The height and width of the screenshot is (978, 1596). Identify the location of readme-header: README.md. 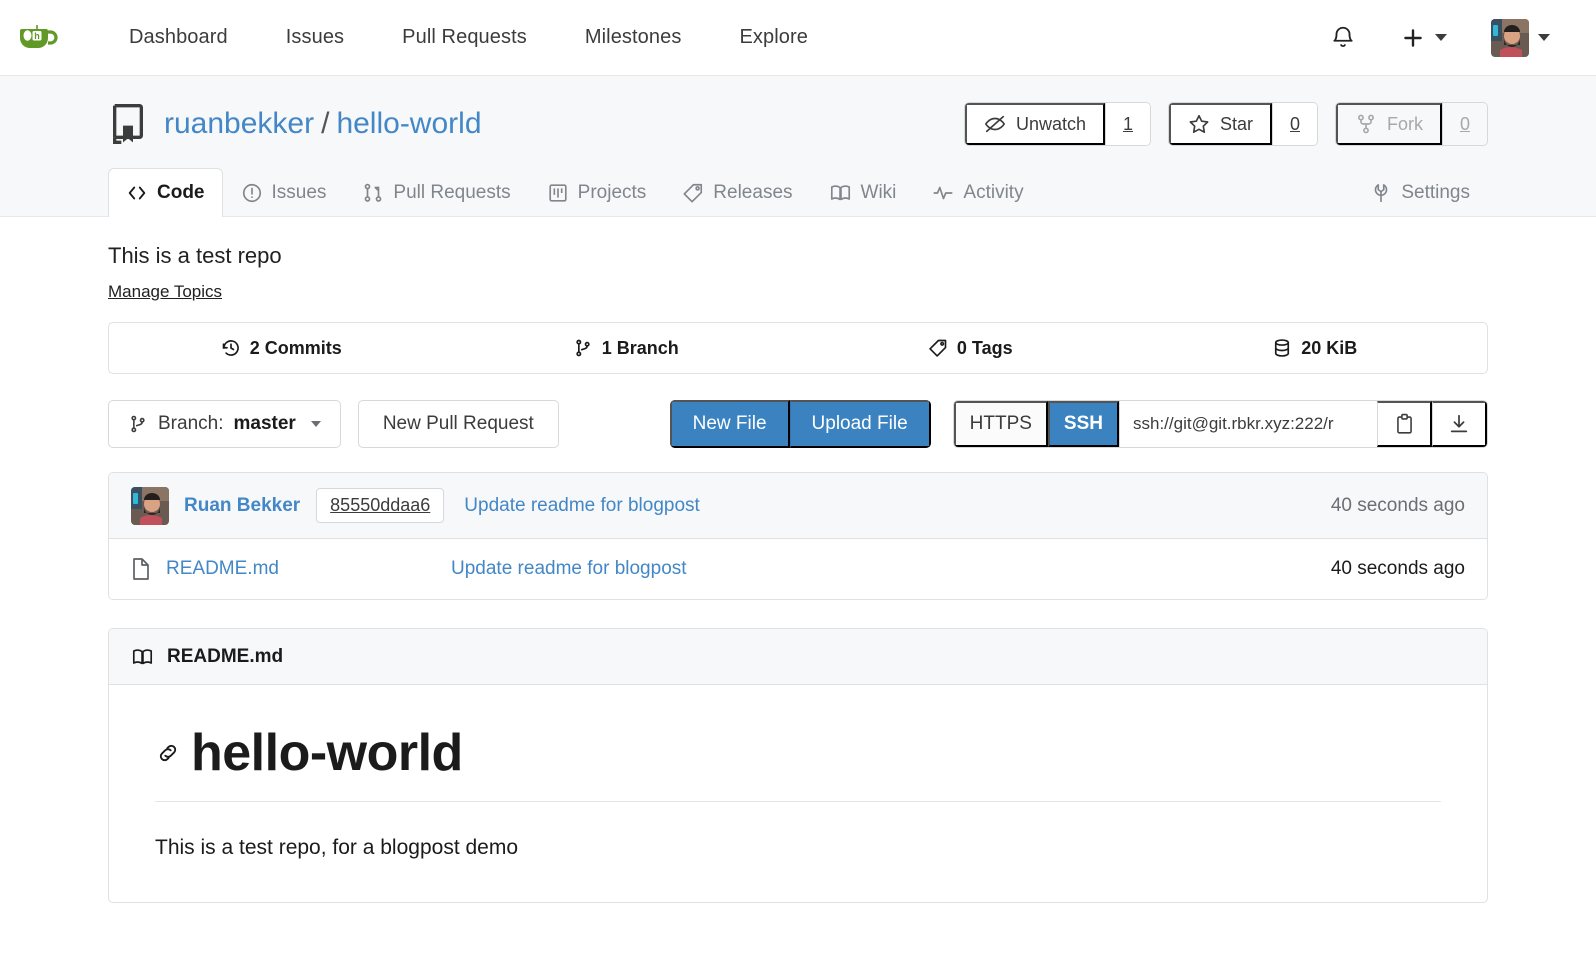
(798, 657).